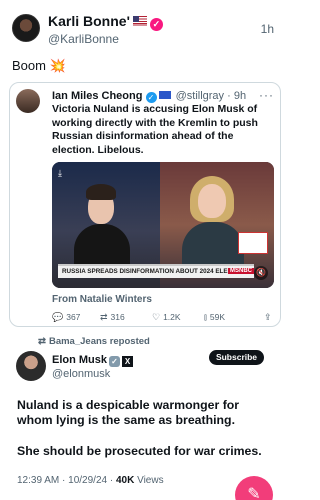  What do you see at coordinates (241, 271) in the screenshot?
I see `network-logo: MSNBC` at bounding box center [241, 271].